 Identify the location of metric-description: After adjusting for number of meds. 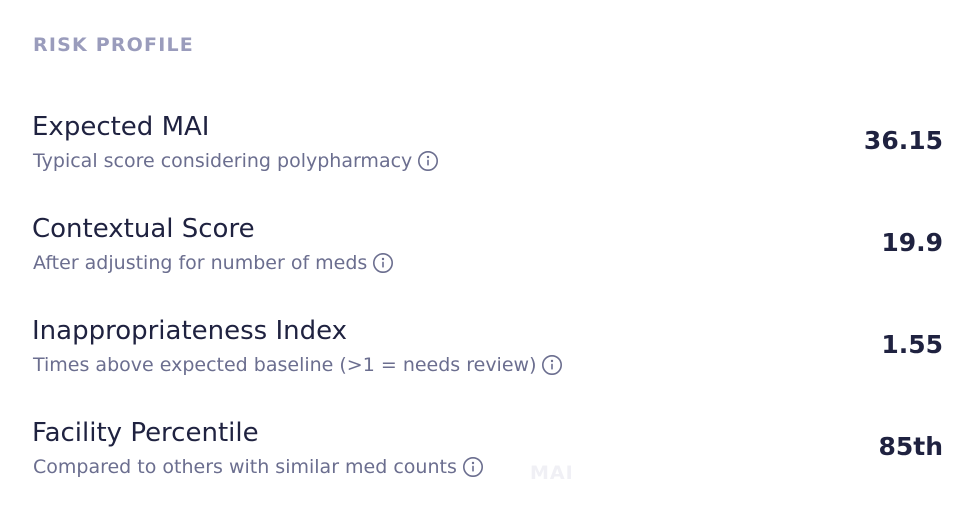
(213, 263).